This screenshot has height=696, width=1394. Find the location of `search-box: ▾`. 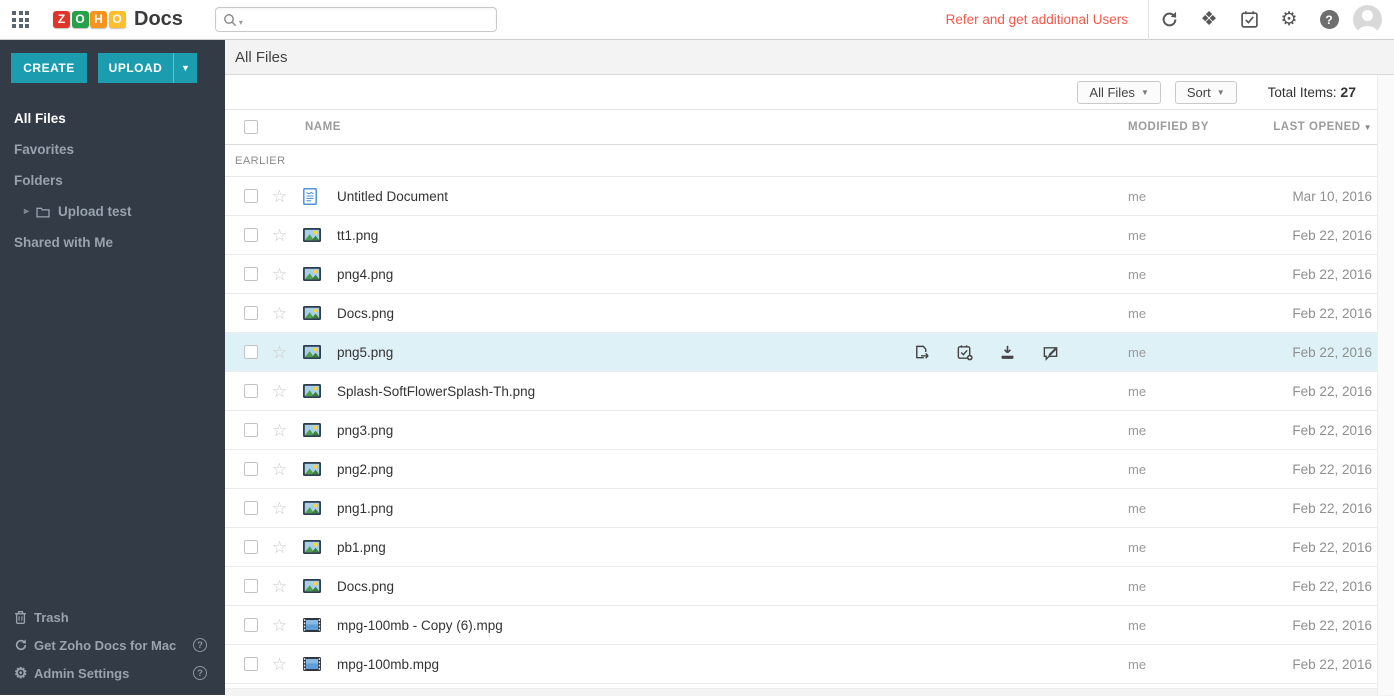

search-box: ▾ is located at coordinates (355, 19).